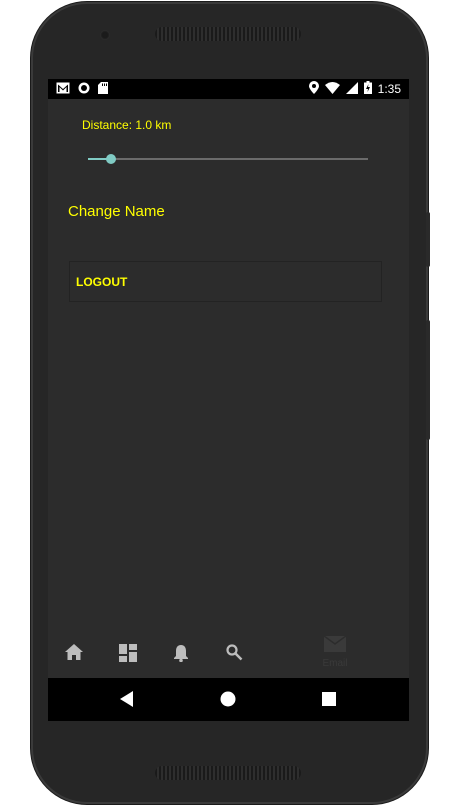 The height and width of the screenshot is (809, 457). I want to click on home-circle-icon, so click(228, 701).